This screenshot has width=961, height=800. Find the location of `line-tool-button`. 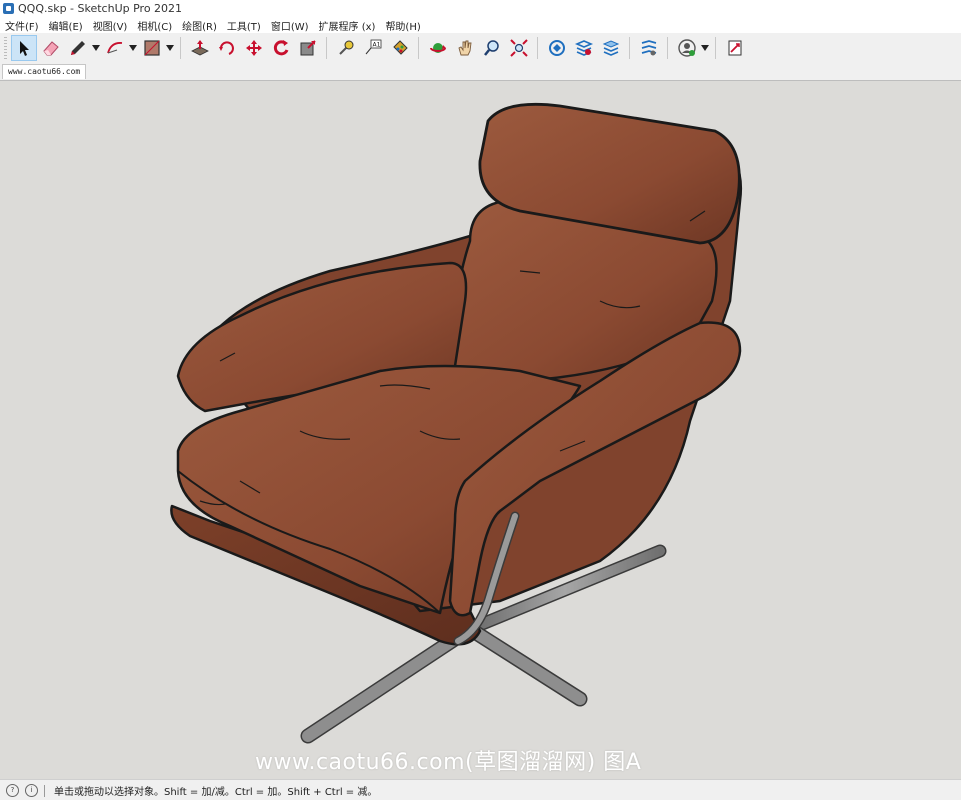

line-tool-button is located at coordinates (78, 48).